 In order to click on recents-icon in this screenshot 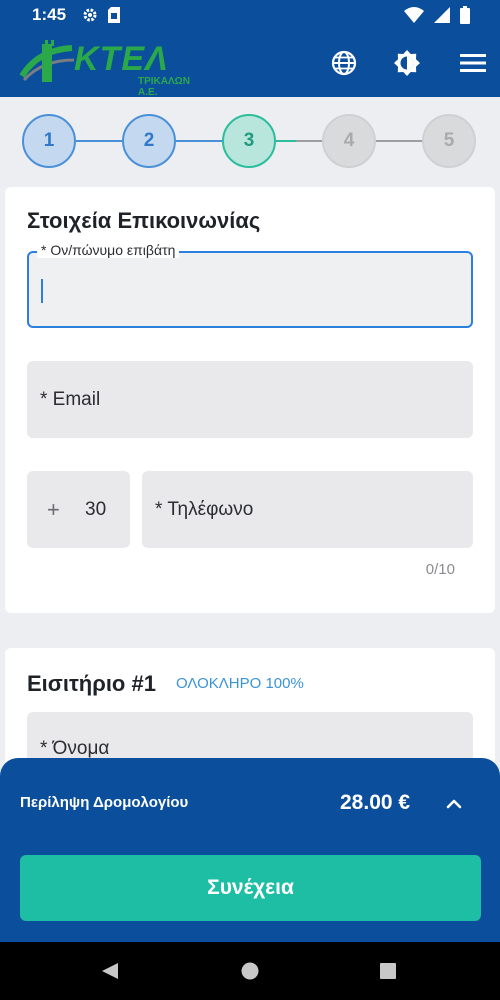, I will do `click(388, 971)`.